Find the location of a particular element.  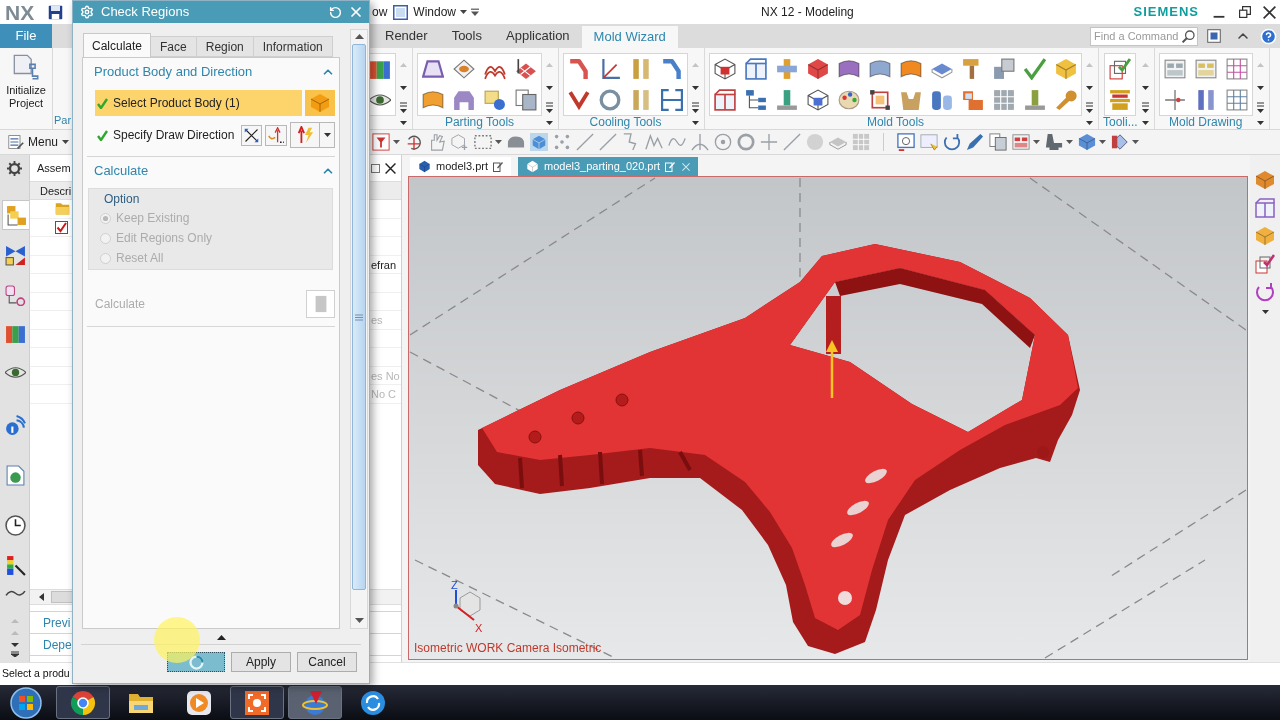

selection-step: Specify Draw Direction is located at coordinates (166, 135).